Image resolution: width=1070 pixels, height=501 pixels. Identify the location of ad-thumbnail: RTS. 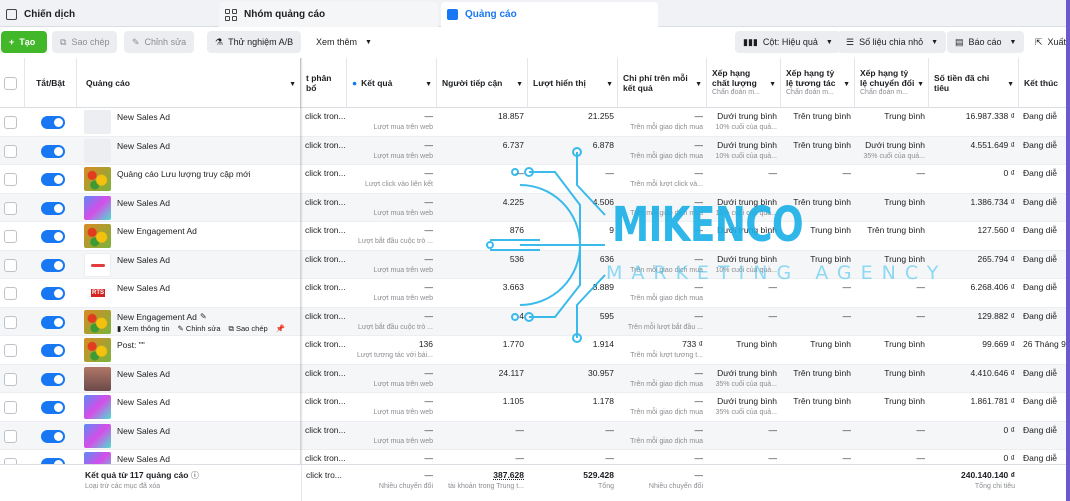
(97, 293).